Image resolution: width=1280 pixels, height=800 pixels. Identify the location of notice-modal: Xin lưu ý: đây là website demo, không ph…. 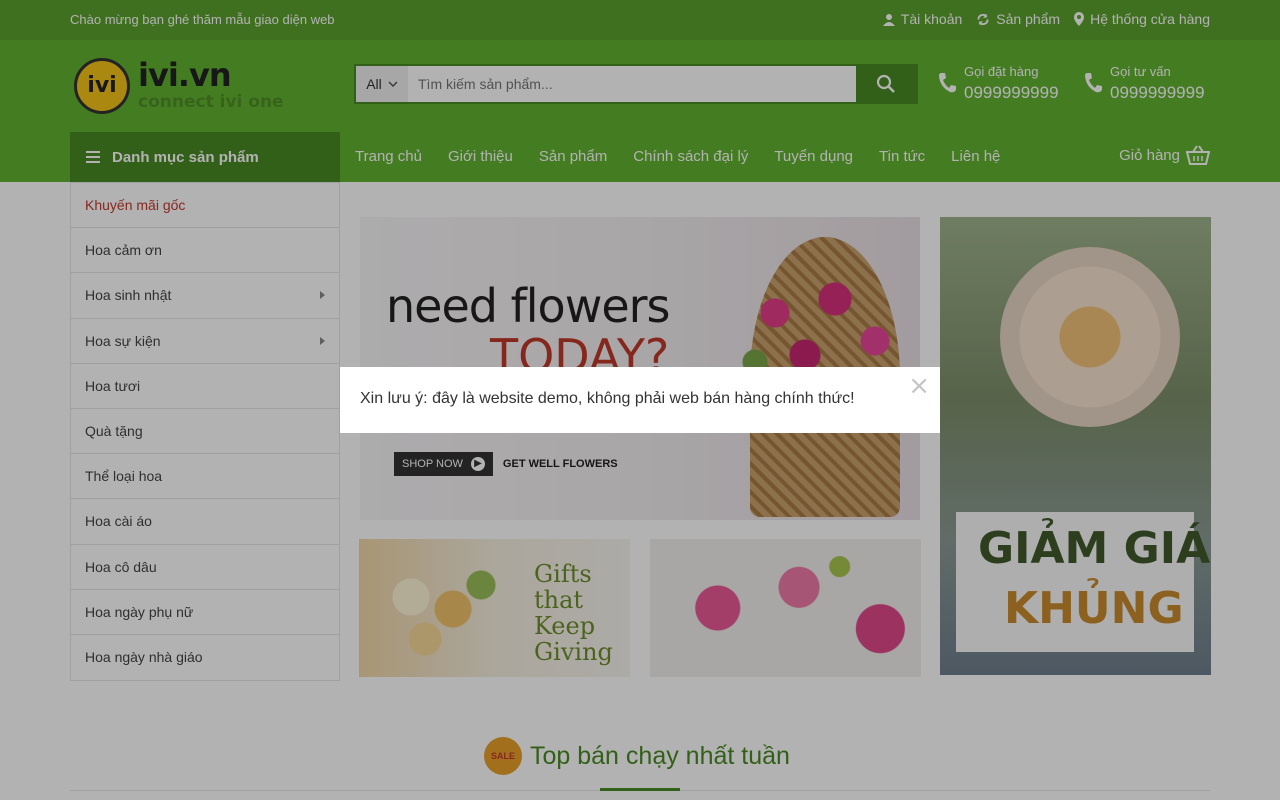
(640, 400).